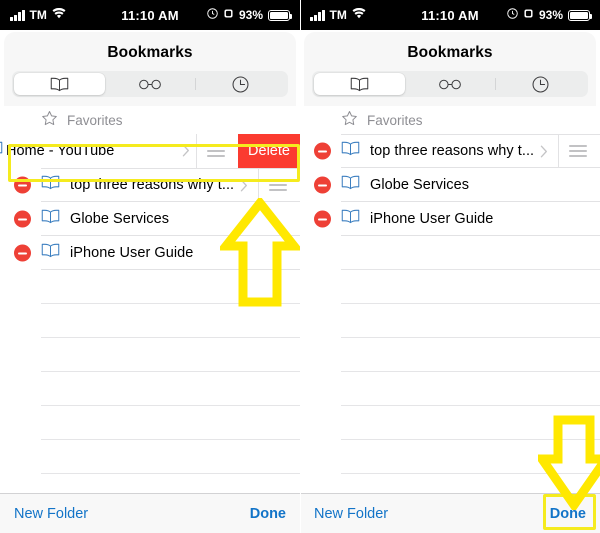 Image resolution: width=600 pixels, height=533 pixels. What do you see at coordinates (269, 151) in the screenshot?
I see `delete-button: Delete` at bounding box center [269, 151].